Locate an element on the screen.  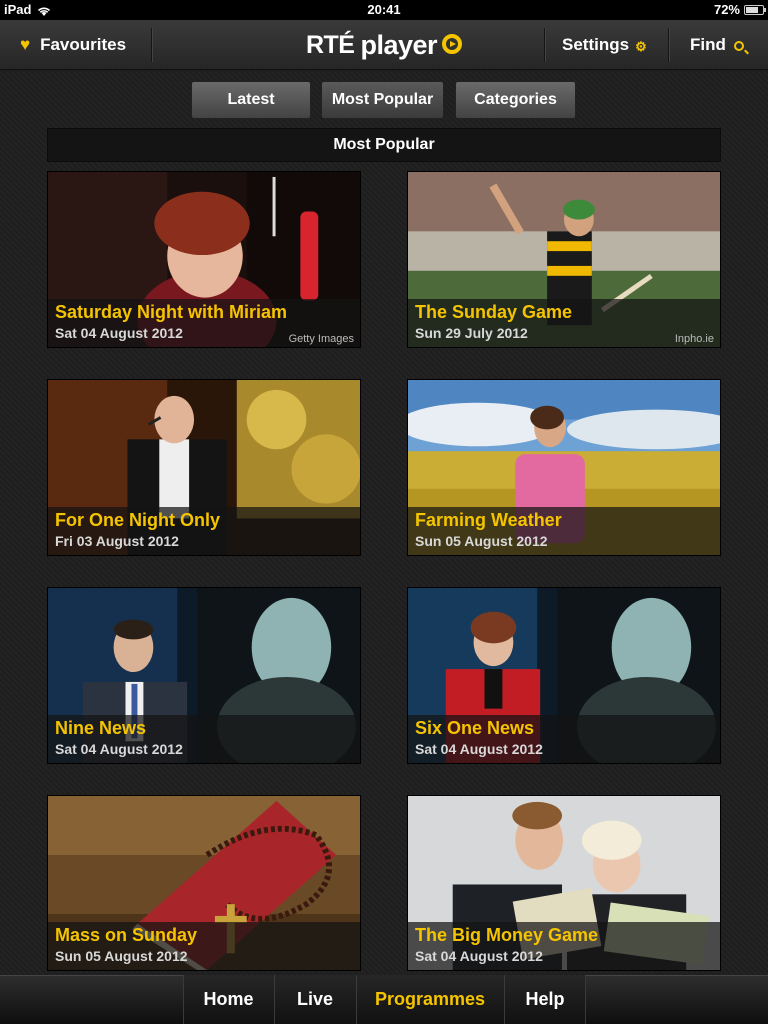
photo-credit: Getty Images is located at coordinates (321, 339).